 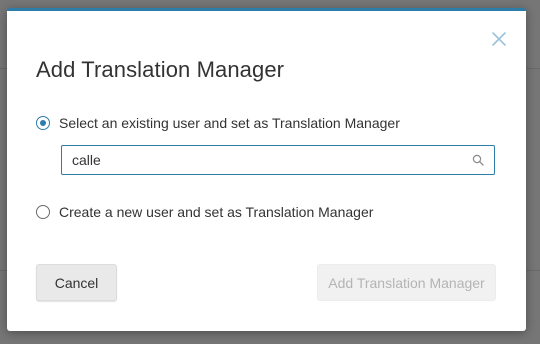 I want to click on add-translation-manager-button: Add Translation Manager, so click(x=406, y=282).